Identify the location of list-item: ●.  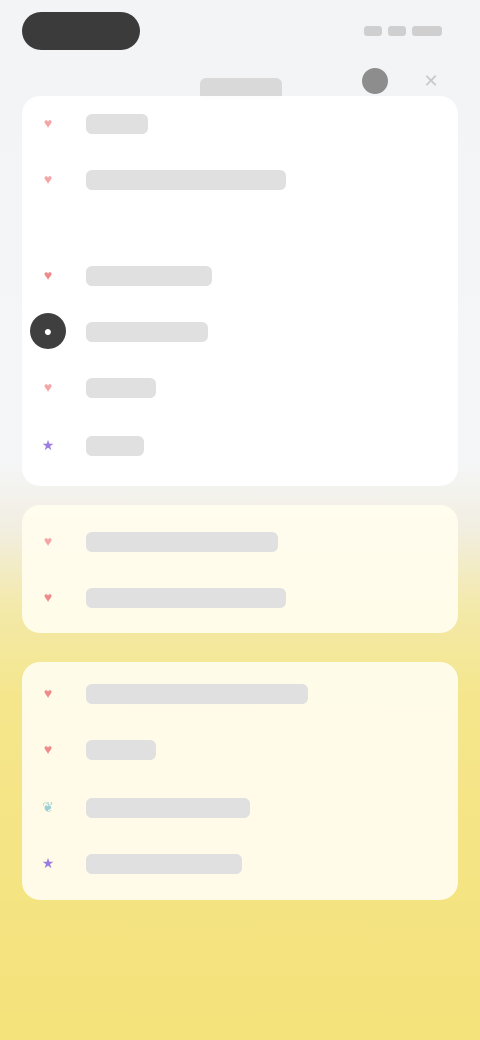
(56, 331).